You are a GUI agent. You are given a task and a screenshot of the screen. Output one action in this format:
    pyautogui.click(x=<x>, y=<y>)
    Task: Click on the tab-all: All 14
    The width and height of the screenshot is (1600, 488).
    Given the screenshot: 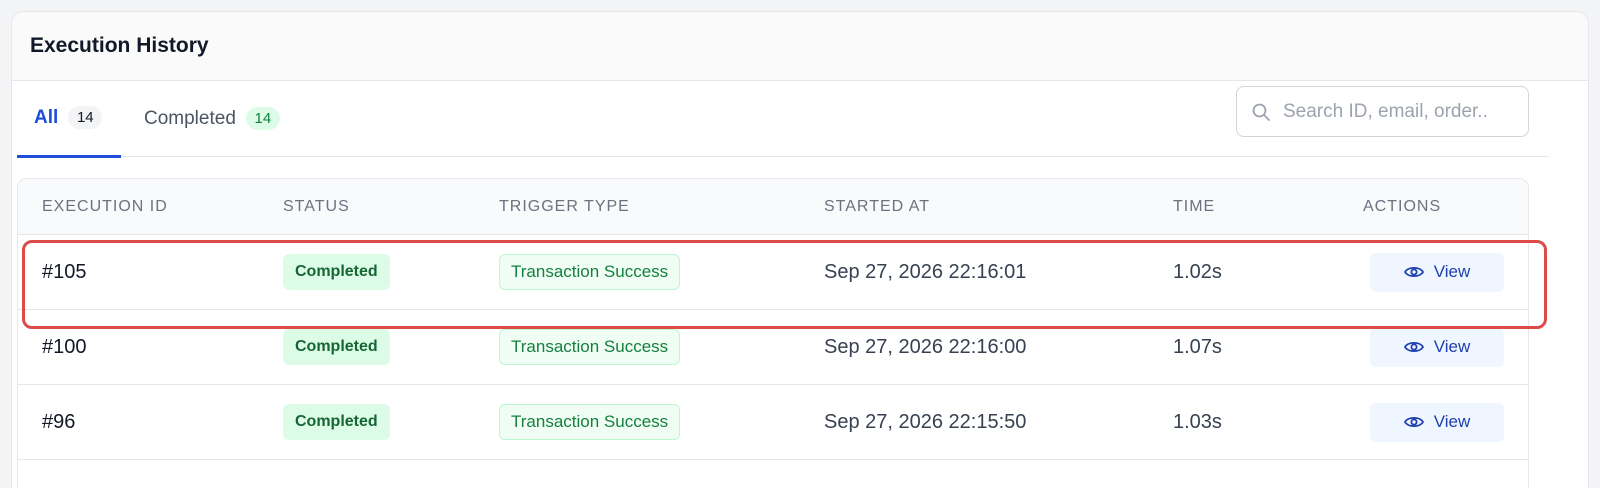 What is the action you would take?
    pyautogui.click(x=69, y=119)
    